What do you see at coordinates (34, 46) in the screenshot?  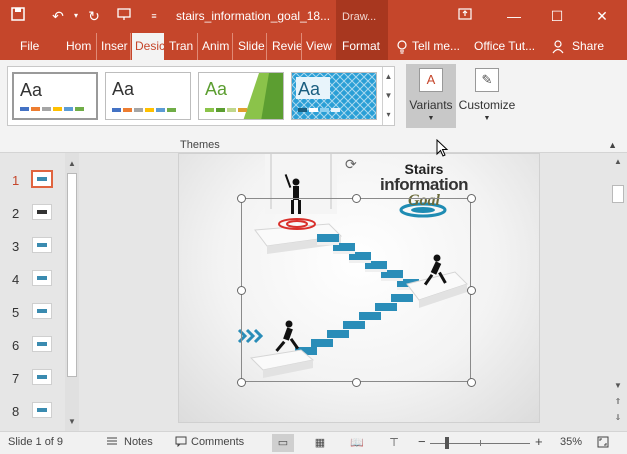 I see `tab-file: File` at bounding box center [34, 46].